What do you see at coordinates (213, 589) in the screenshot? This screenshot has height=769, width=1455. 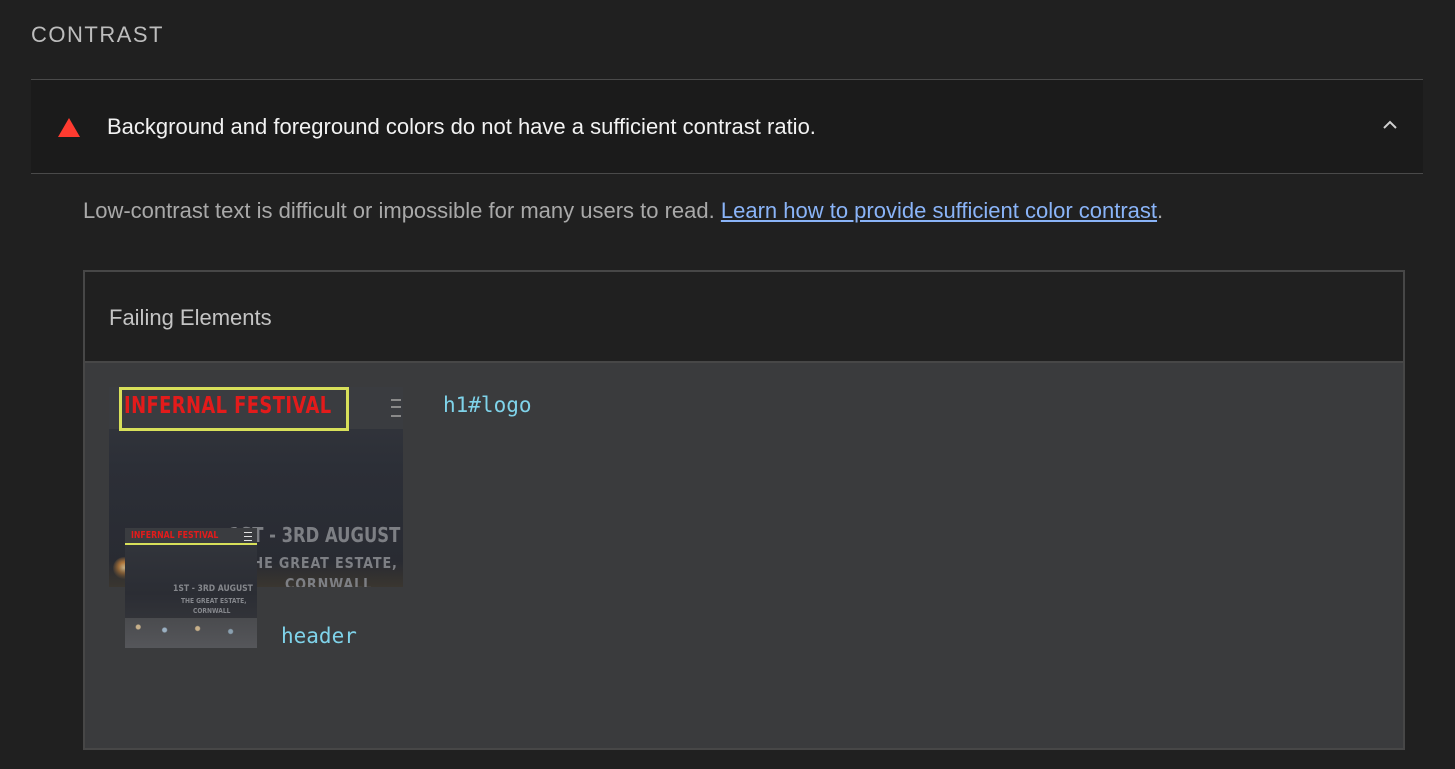 I see `thumbnail-date-text: 1ST - 3RD AUGUST` at bounding box center [213, 589].